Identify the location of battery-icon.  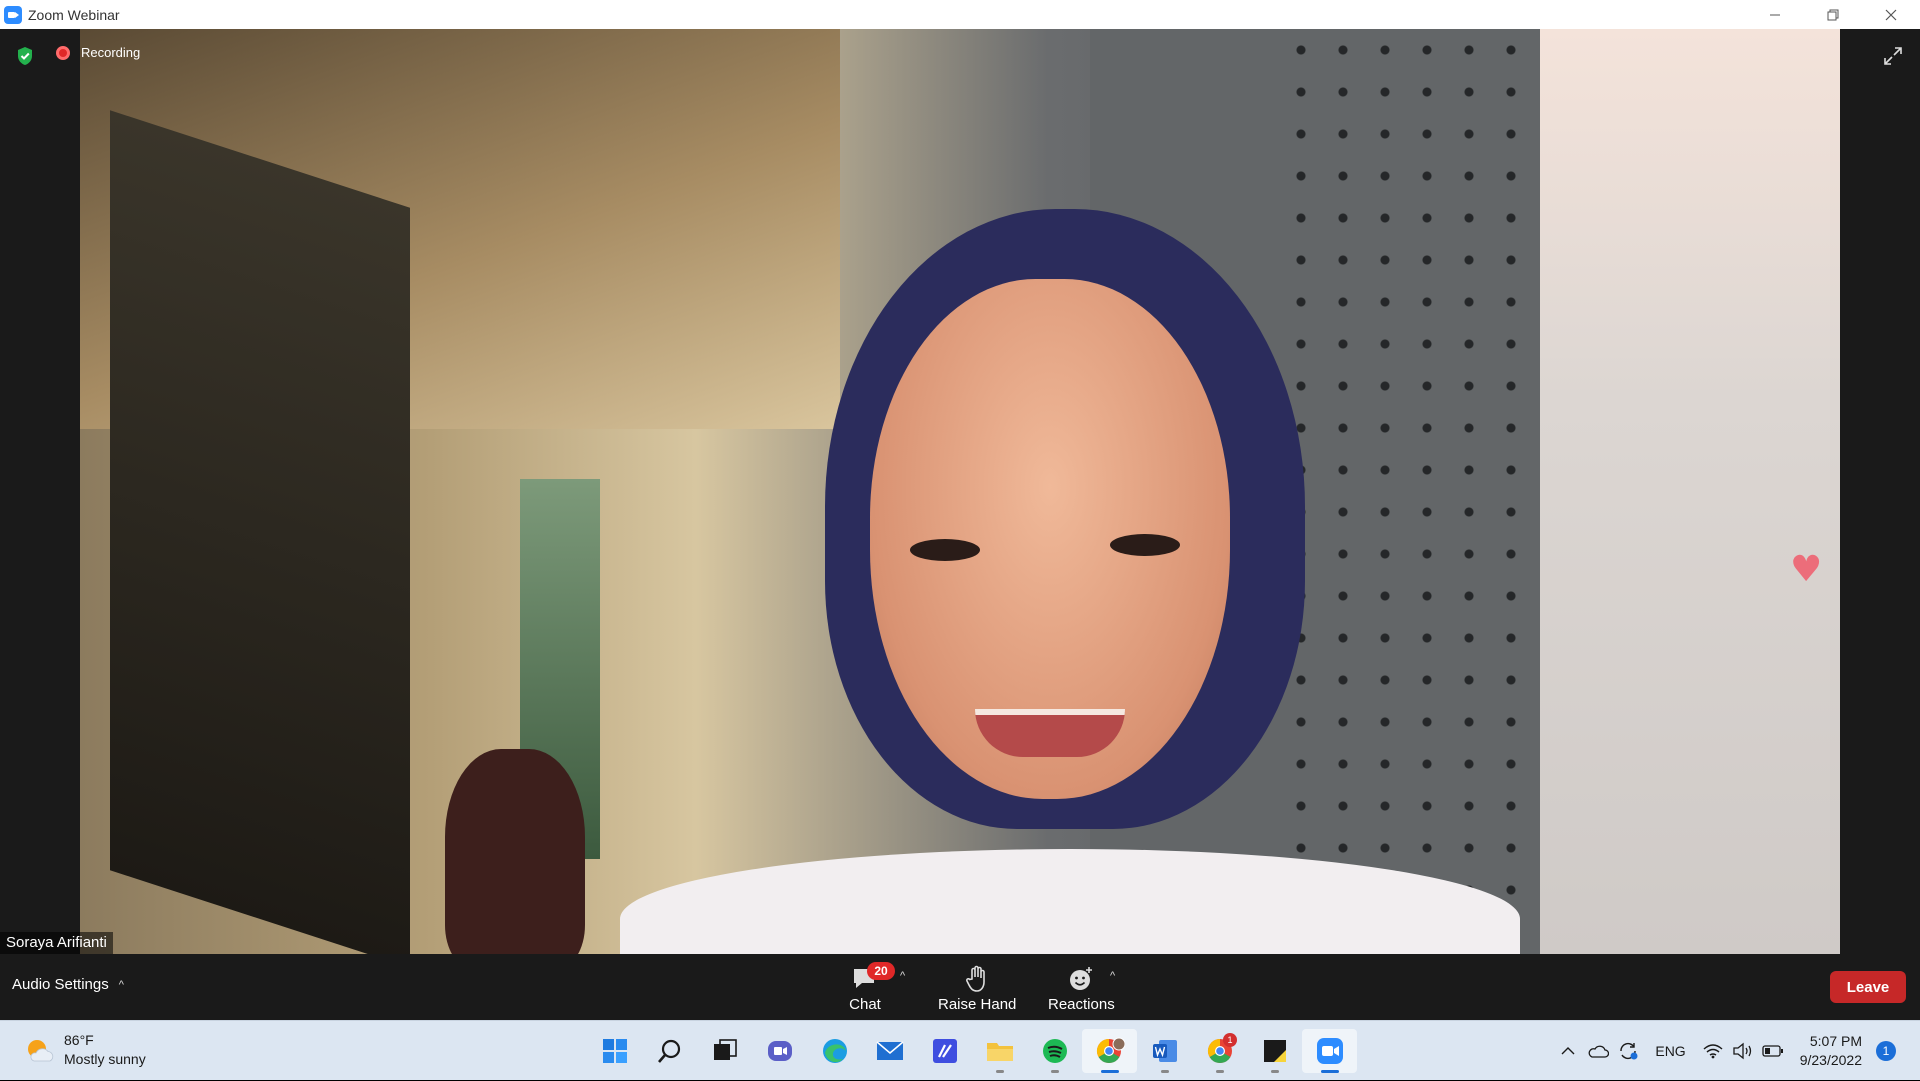
(1772, 1051).